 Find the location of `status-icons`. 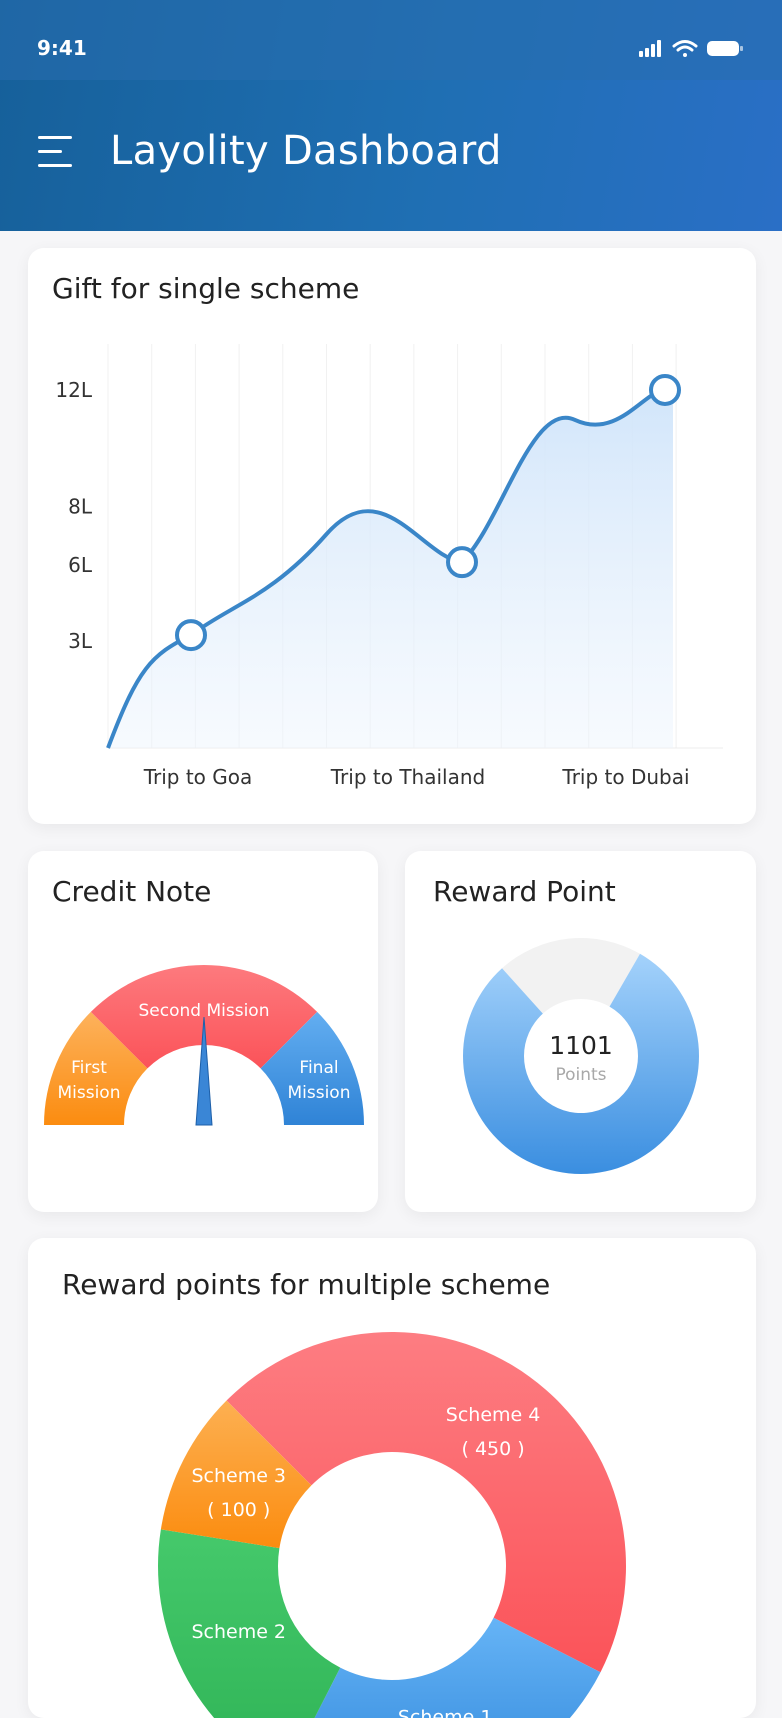

status-icons is located at coordinates (691, 51).